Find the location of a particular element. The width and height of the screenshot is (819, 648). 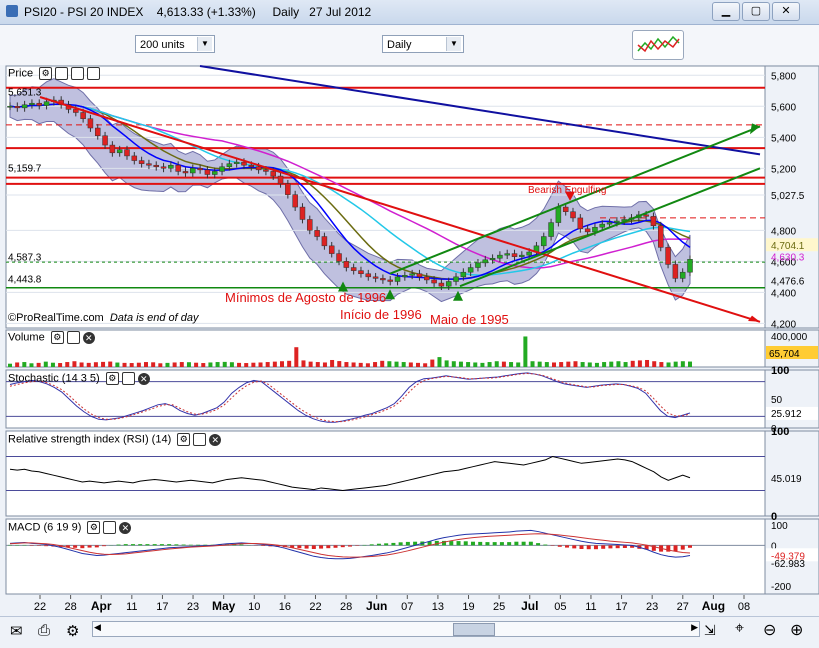

paste-icon is located at coordinates (93, 73).